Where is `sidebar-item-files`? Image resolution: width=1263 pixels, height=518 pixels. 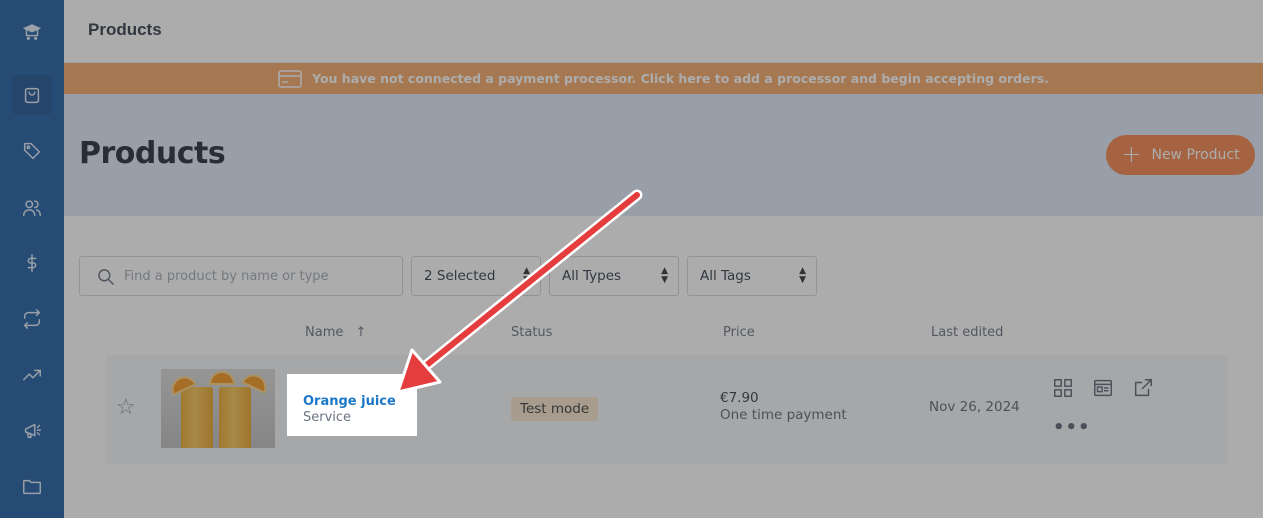
sidebar-item-files is located at coordinates (32, 487).